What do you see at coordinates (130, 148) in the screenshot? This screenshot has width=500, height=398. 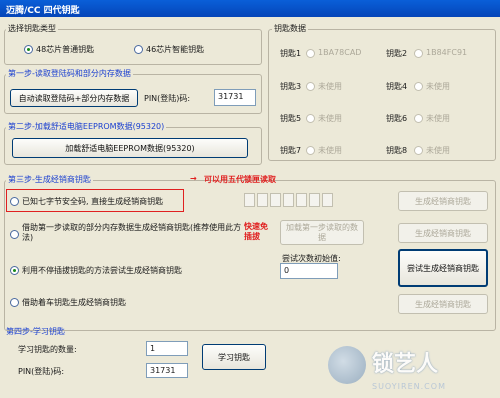 I see `load-eeprom-button: 加载舒适电脑EEPROM数据(95320)` at bounding box center [130, 148].